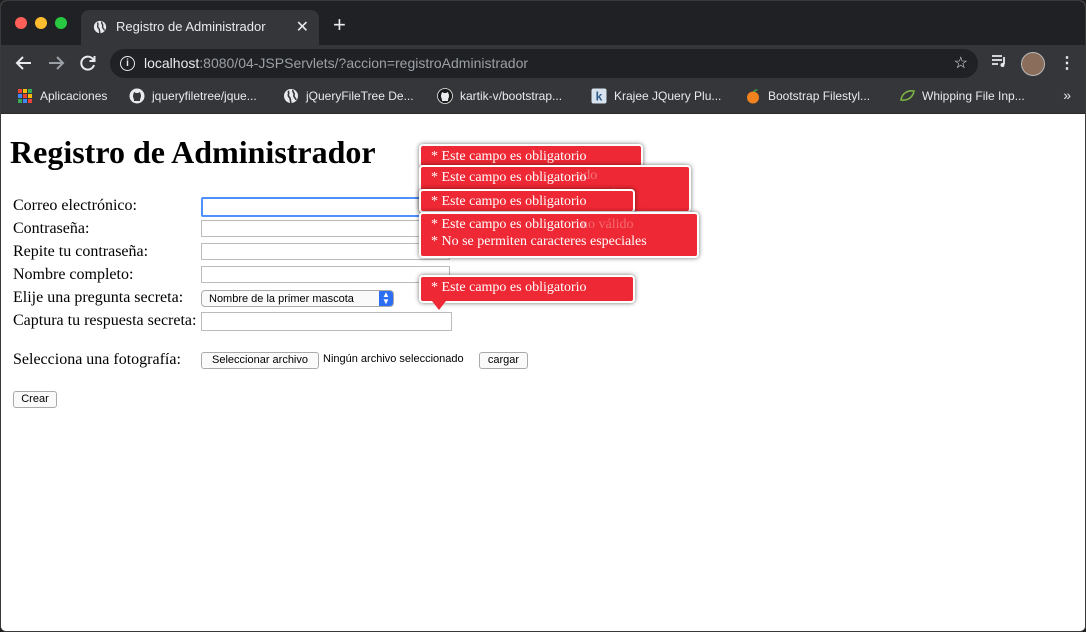  Describe the element at coordinates (81, 251) in the screenshot. I see `password-repeat-label: Repite tu contraseña:` at that location.